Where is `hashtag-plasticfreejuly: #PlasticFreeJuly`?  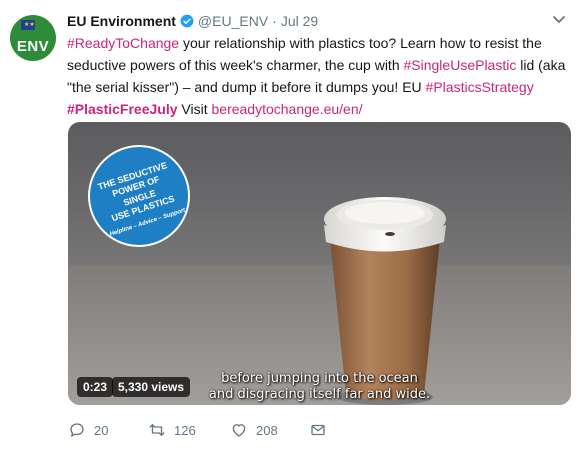 hashtag-plasticfreejuly: #PlasticFreeJuly is located at coordinates (122, 109).